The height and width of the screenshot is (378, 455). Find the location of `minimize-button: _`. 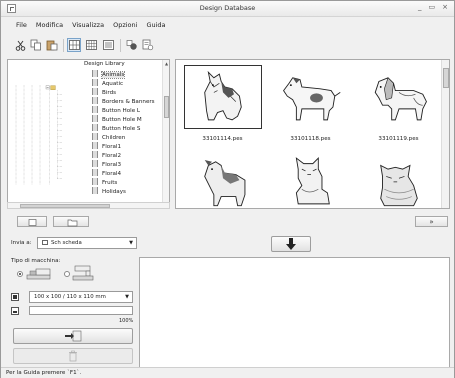

minimize-button: _ is located at coordinates (420, 7).